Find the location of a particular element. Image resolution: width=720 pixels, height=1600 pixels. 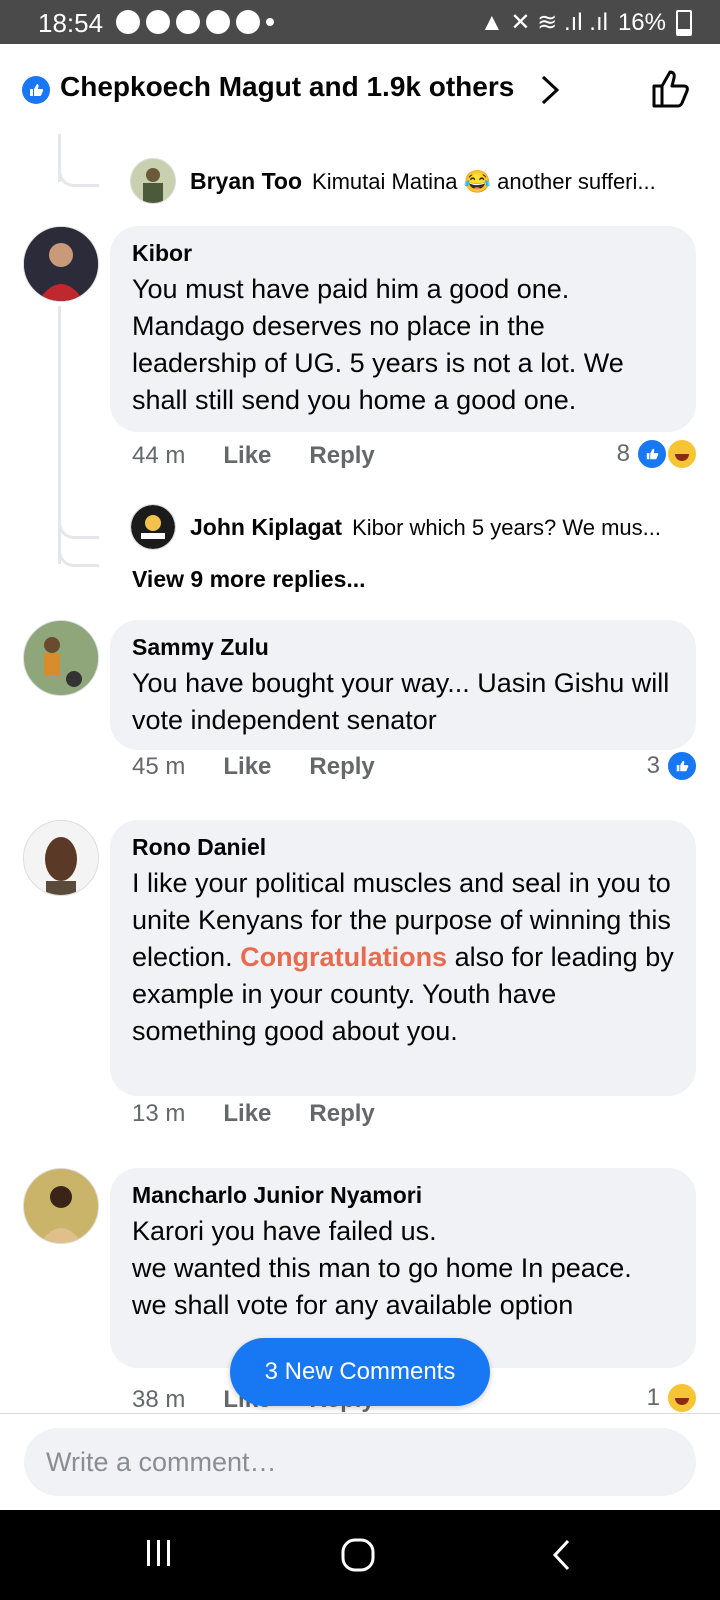

back-icon is located at coordinates (562, 1557).